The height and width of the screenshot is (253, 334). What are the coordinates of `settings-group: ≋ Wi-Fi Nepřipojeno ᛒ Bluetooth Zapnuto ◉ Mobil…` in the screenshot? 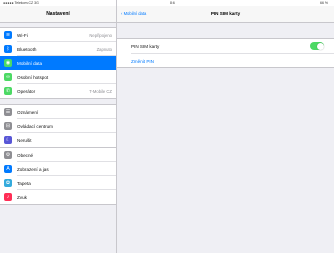 It's located at (58, 63).